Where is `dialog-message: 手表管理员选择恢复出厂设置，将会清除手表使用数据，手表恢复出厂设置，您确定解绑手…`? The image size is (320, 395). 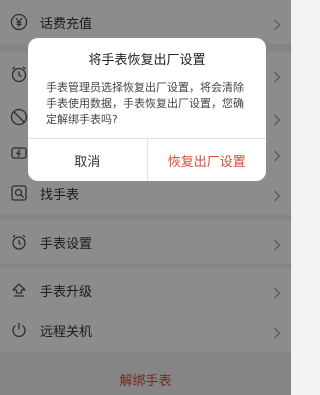 dialog-message: 手表管理员选择恢复出厂设置，将会清除手表使用数据，手表恢复出厂设置，您确定解绑手… is located at coordinates (145, 103).